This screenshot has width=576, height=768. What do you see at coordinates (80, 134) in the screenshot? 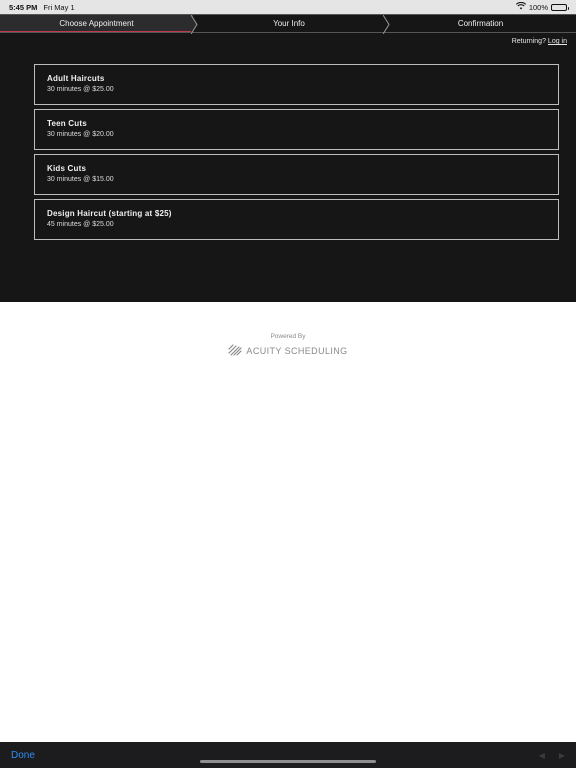
I see `service-detail: 30 minutes @ $20.00` at bounding box center [80, 134].